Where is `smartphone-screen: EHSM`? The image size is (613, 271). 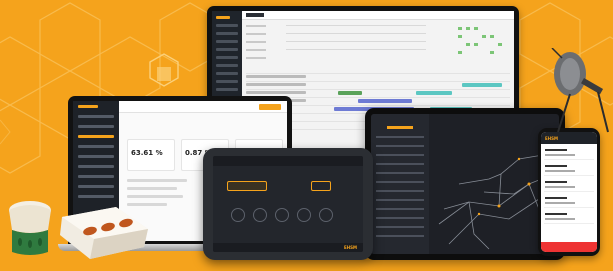 smartphone-screen: EHSM is located at coordinates (569, 192).